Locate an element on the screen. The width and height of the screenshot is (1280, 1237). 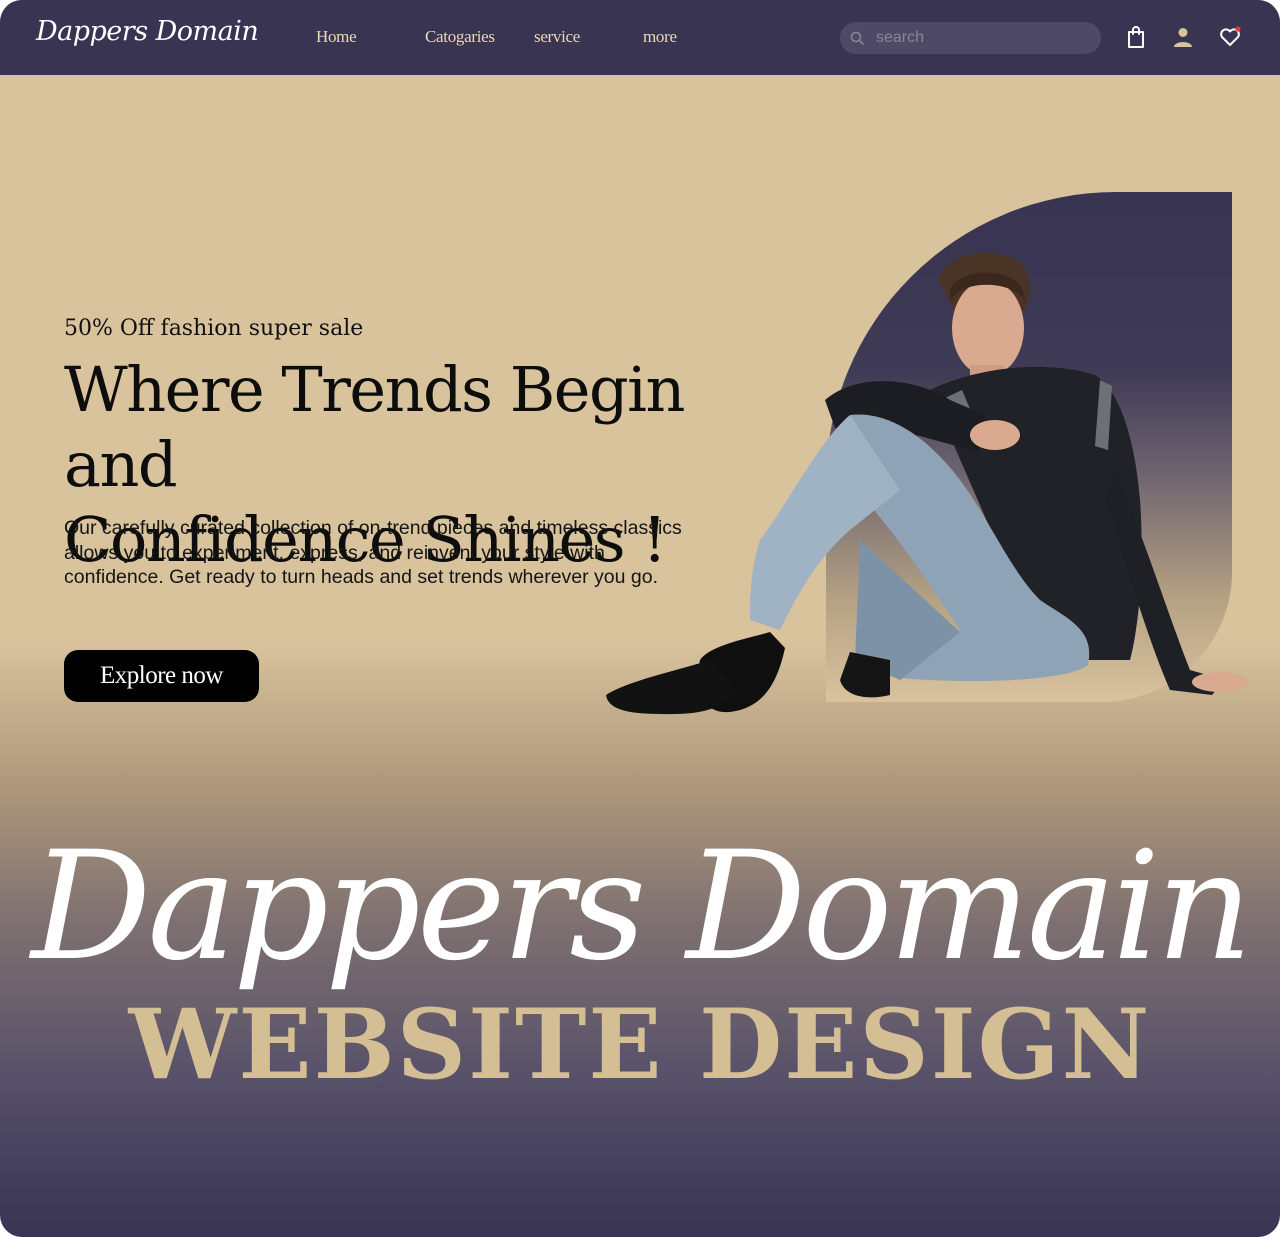
search-icon is located at coordinates (857, 38).